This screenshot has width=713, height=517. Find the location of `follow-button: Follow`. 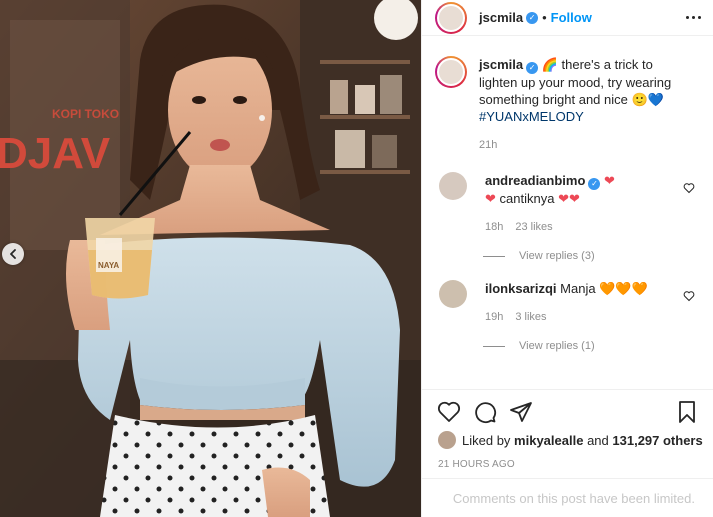

follow-button: Follow is located at coordinates (571, 17).